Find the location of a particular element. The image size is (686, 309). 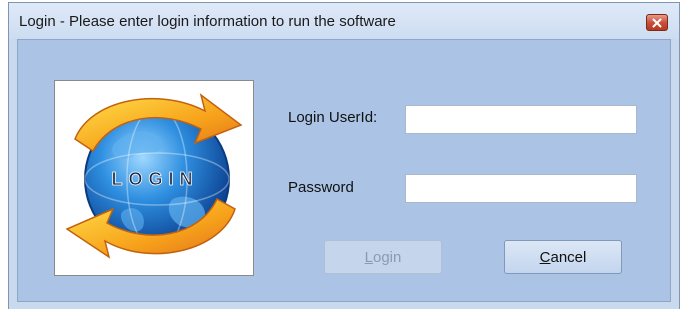

svg-text: LOGIN is located at coordinates (155, 179).